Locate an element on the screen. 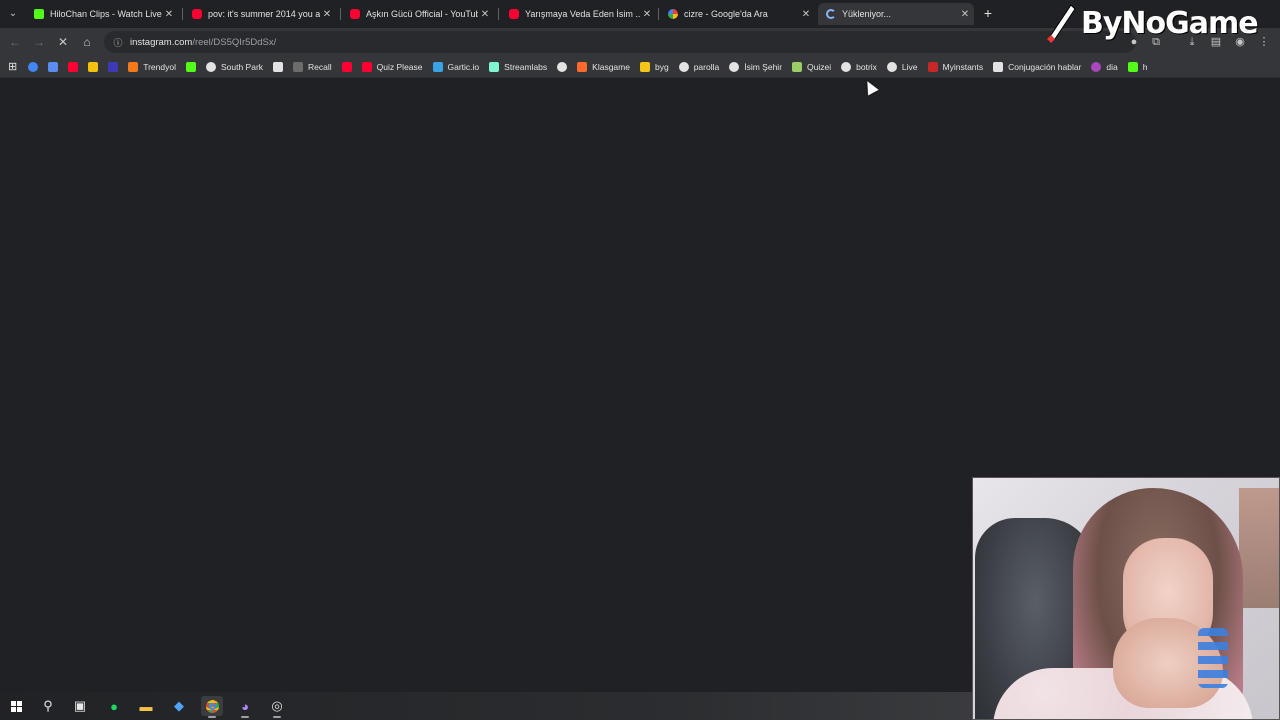 Image resolution: width=1280 pixels, height=720 pixels. streamer-webcam-overlay is located at coordinates (1126, 598).